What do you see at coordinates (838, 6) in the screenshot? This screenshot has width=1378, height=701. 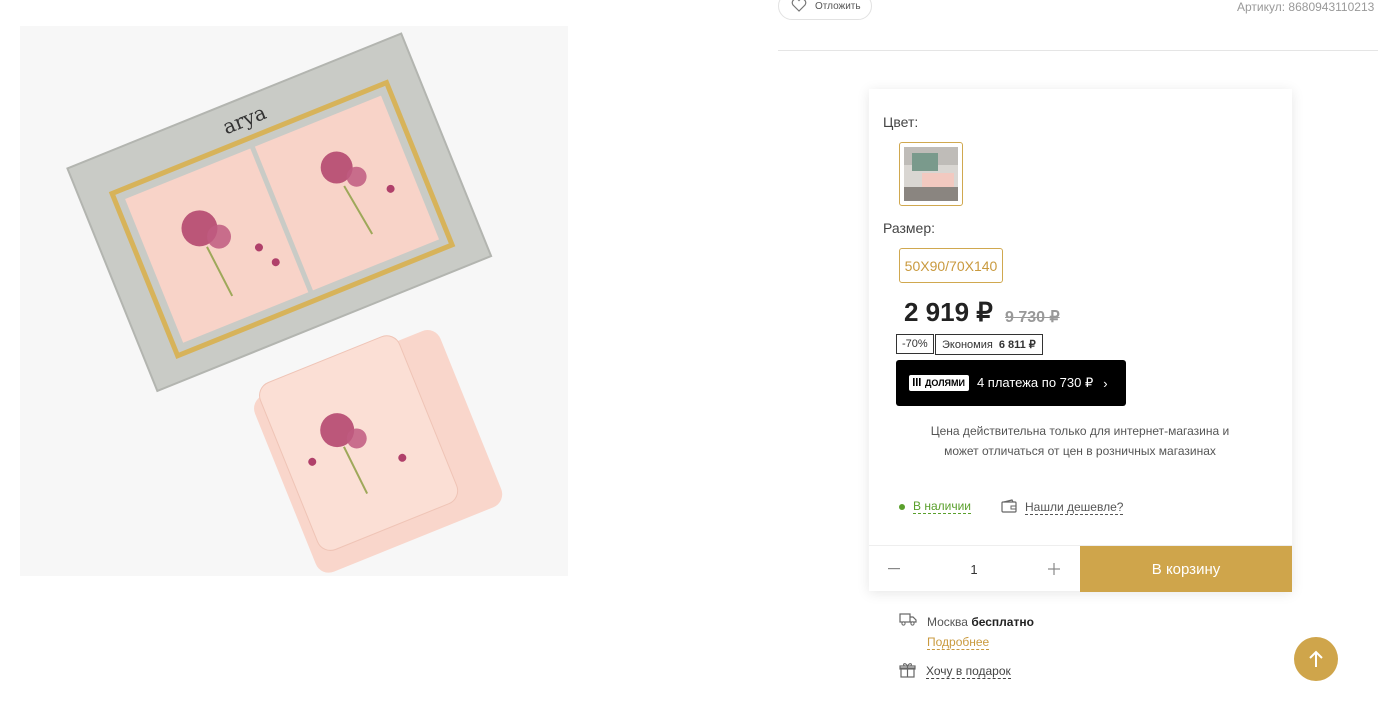 I see `wishlist-label: Отложить` at bounding box center [838, 6].